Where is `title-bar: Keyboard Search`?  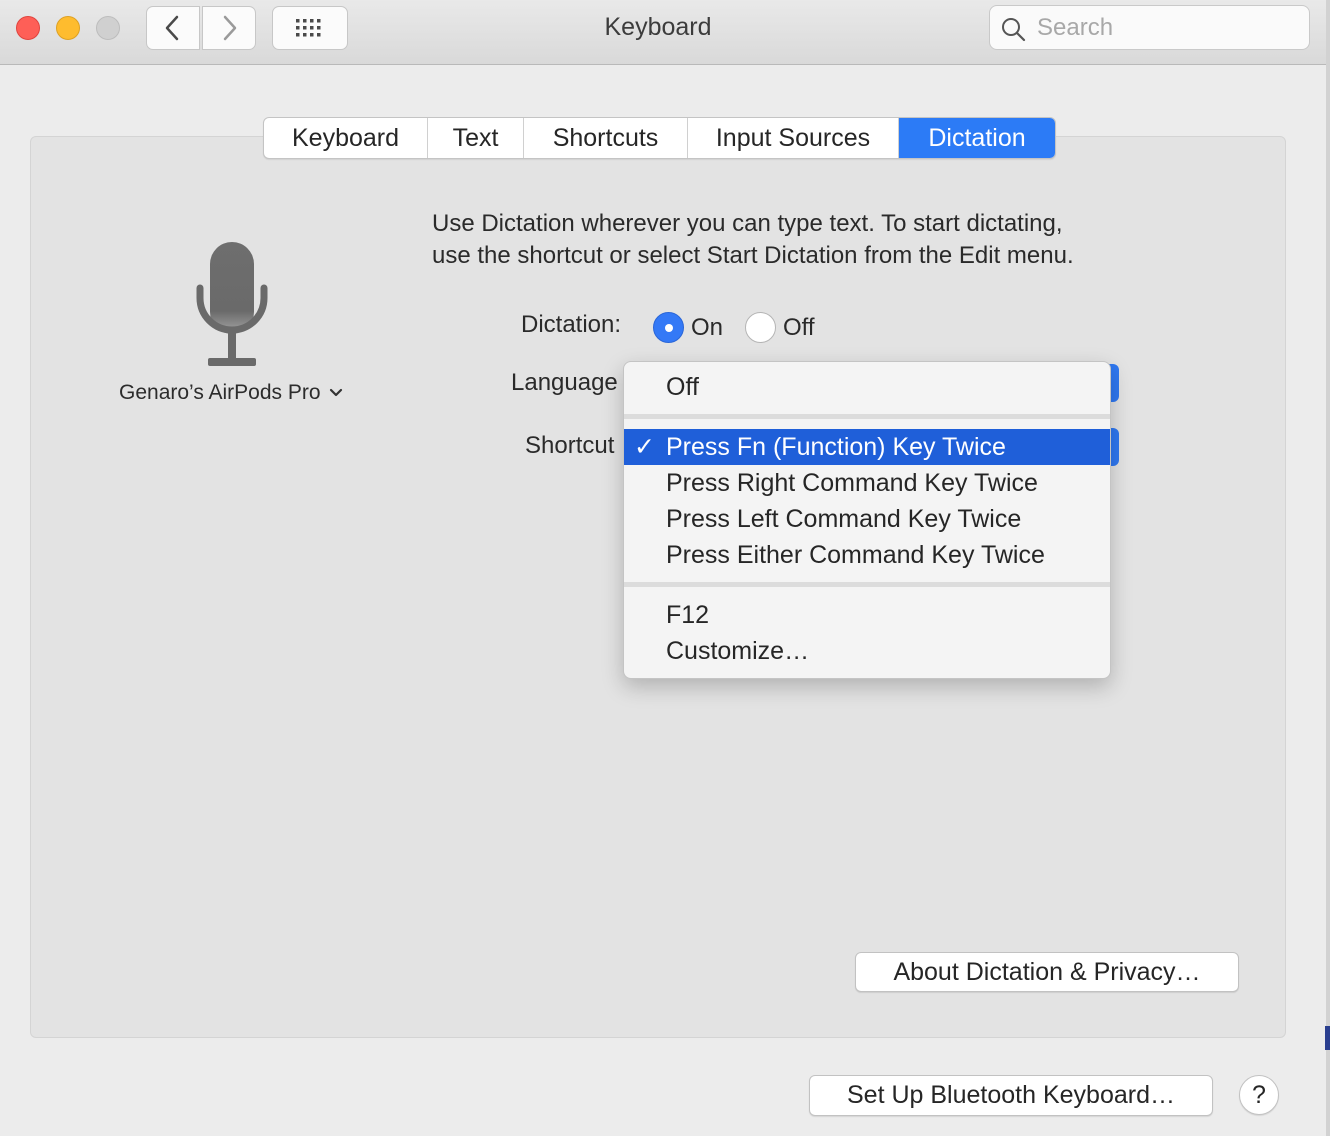
title-bar: Keyboard Search is located at coordinates (663, 32).